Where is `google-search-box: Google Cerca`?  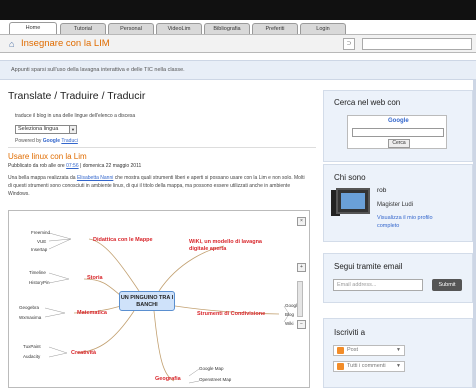
google-search-box: Google Cerca is located at coordinates (397, 132).